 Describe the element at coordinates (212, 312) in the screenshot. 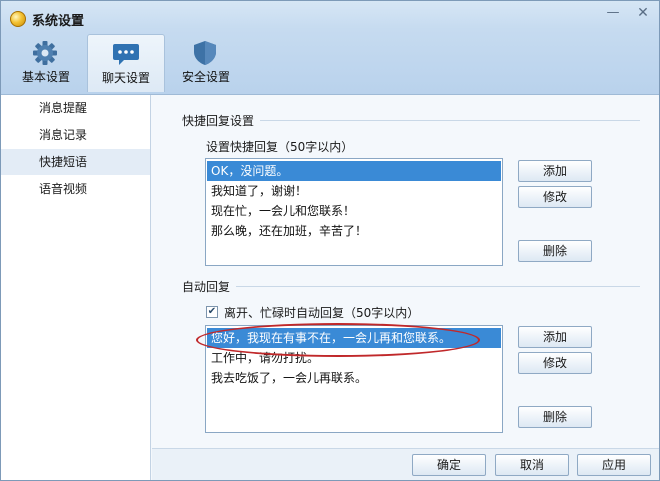

I see `auto-reply-checkbox: ✔` at that location.